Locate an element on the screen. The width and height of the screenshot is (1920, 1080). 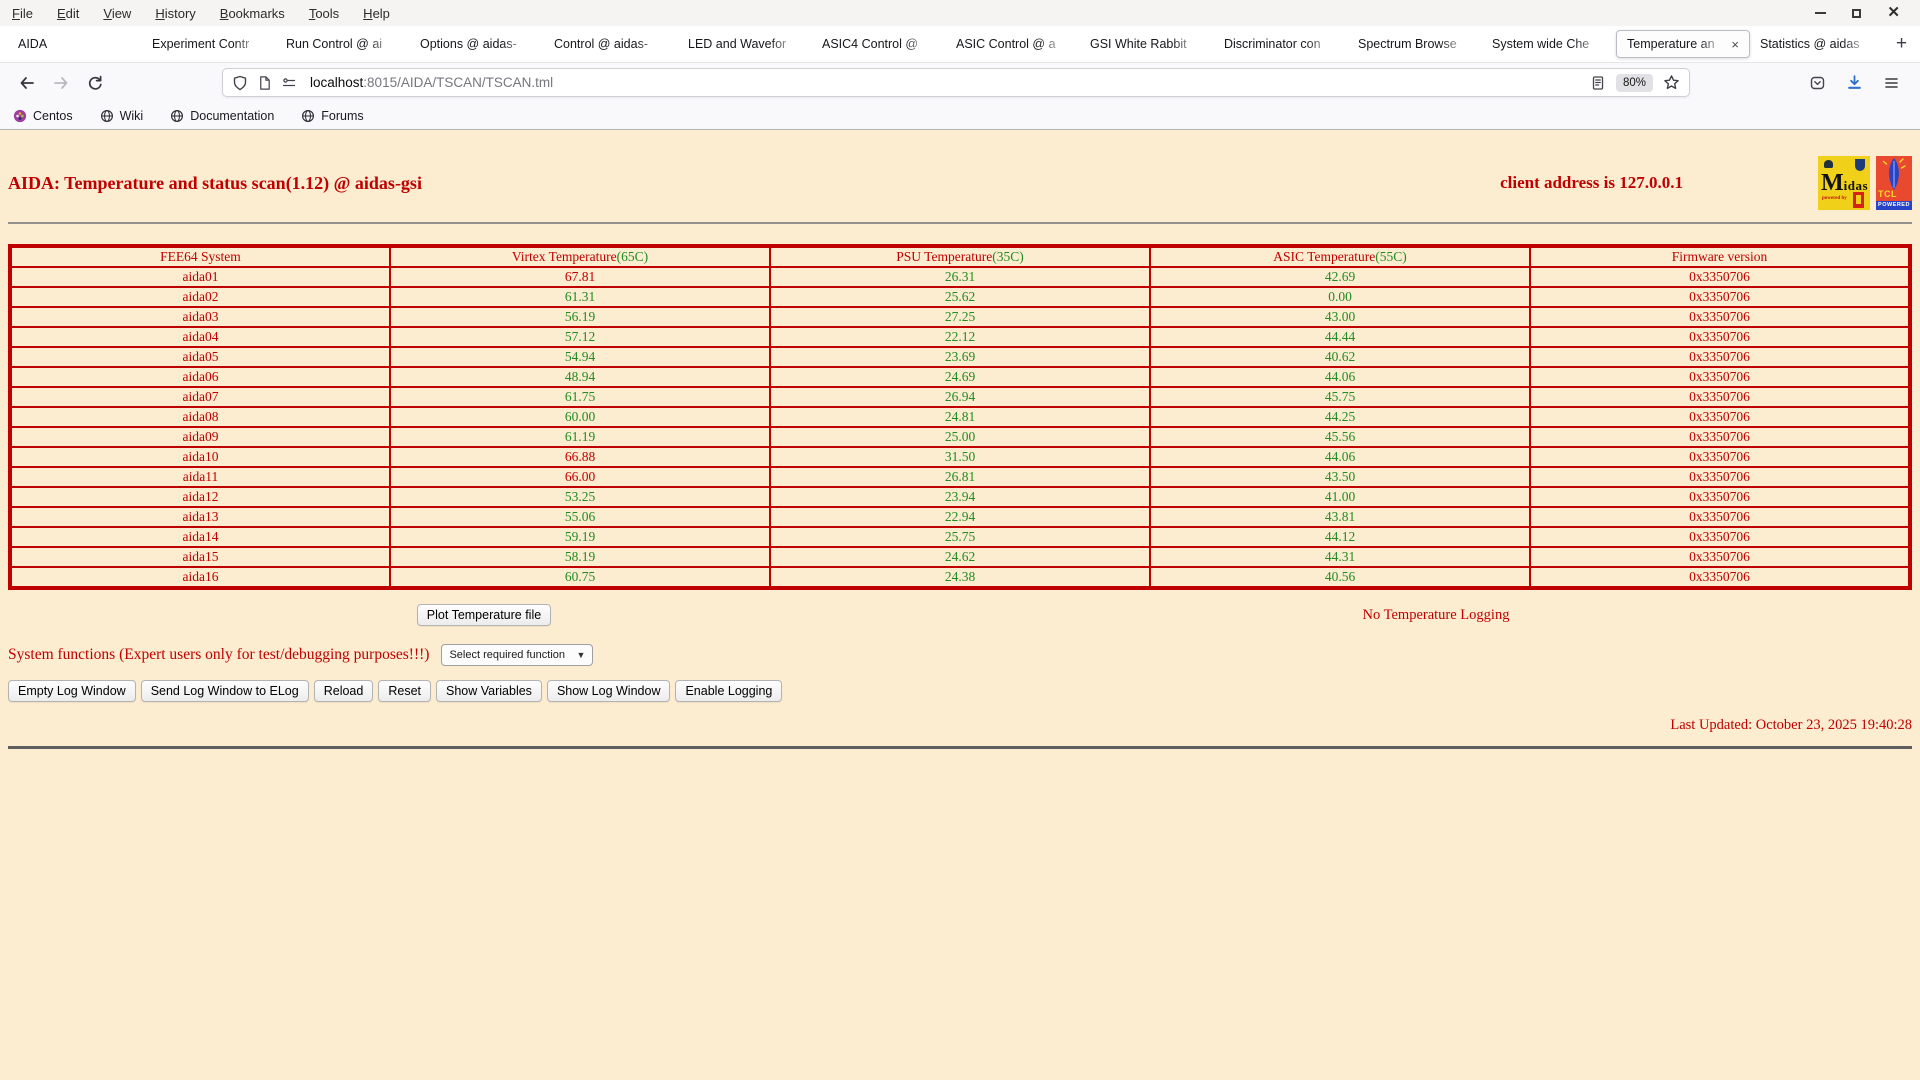
cell-asic-temperature: 43.81 is located at coordinates (1340, 517).